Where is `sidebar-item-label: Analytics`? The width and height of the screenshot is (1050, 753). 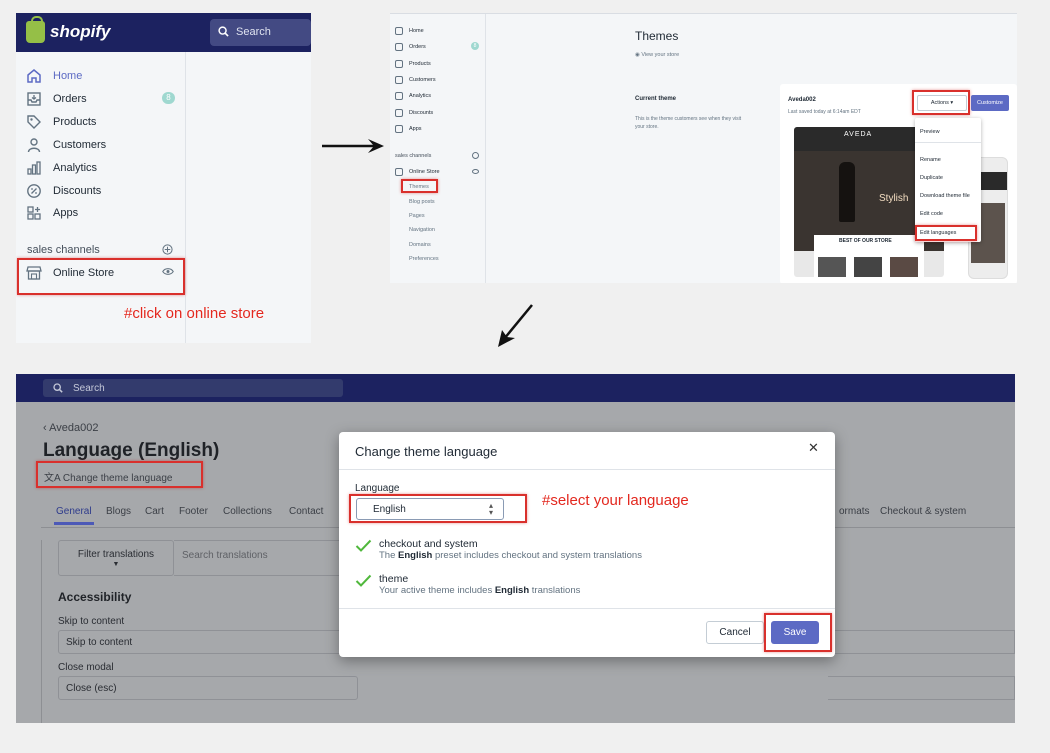 sidebar-item-label: Analytics is located at coordinates (75, 168).